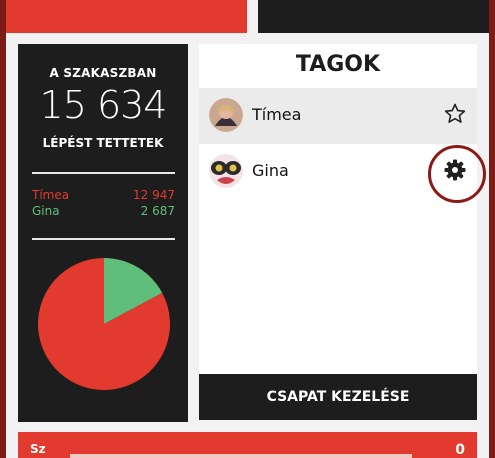 This screenshot has width=495, height=458. Describe the element at coordinates (103, 195) in the screenshot. I see `stats-row-timea: Tímea 12 947` at that location.